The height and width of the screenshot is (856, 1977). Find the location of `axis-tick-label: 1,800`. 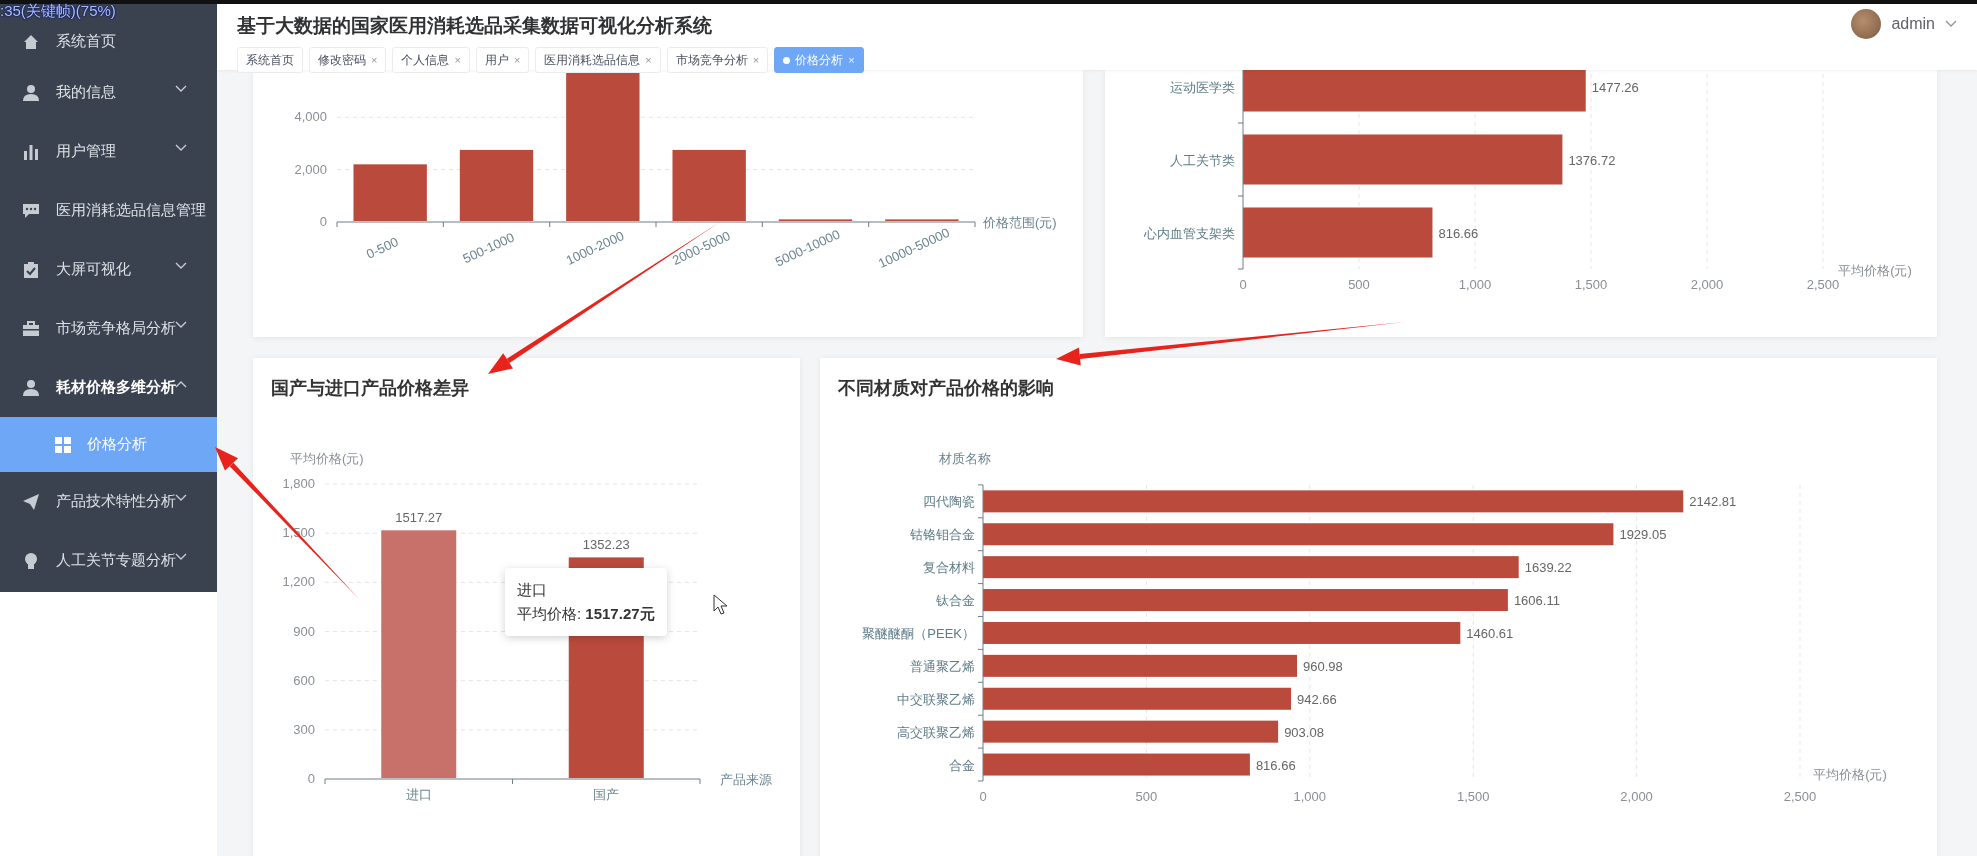

axis-tick-label: 1,800 is located at coordinates (298, 483).